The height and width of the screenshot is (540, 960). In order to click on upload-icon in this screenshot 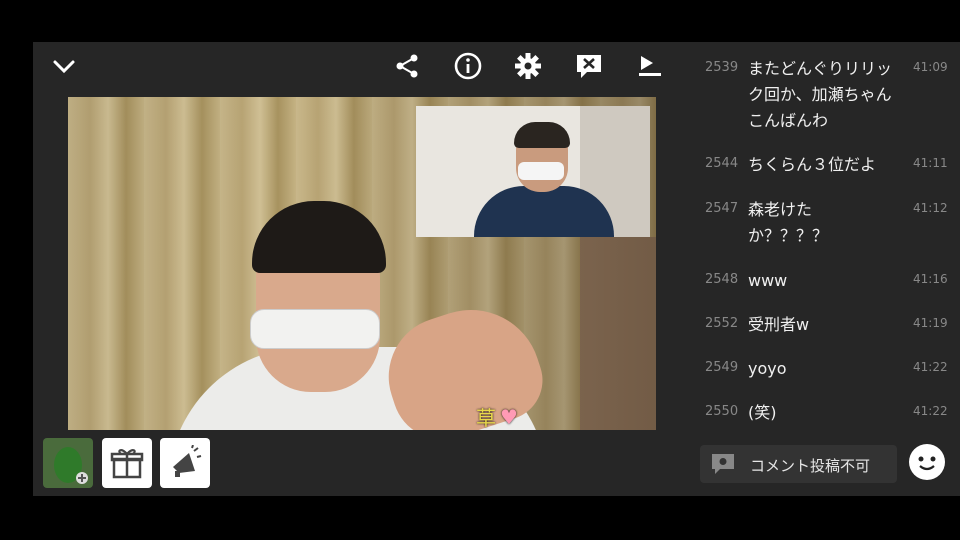, I will do `click(650, 66)`.